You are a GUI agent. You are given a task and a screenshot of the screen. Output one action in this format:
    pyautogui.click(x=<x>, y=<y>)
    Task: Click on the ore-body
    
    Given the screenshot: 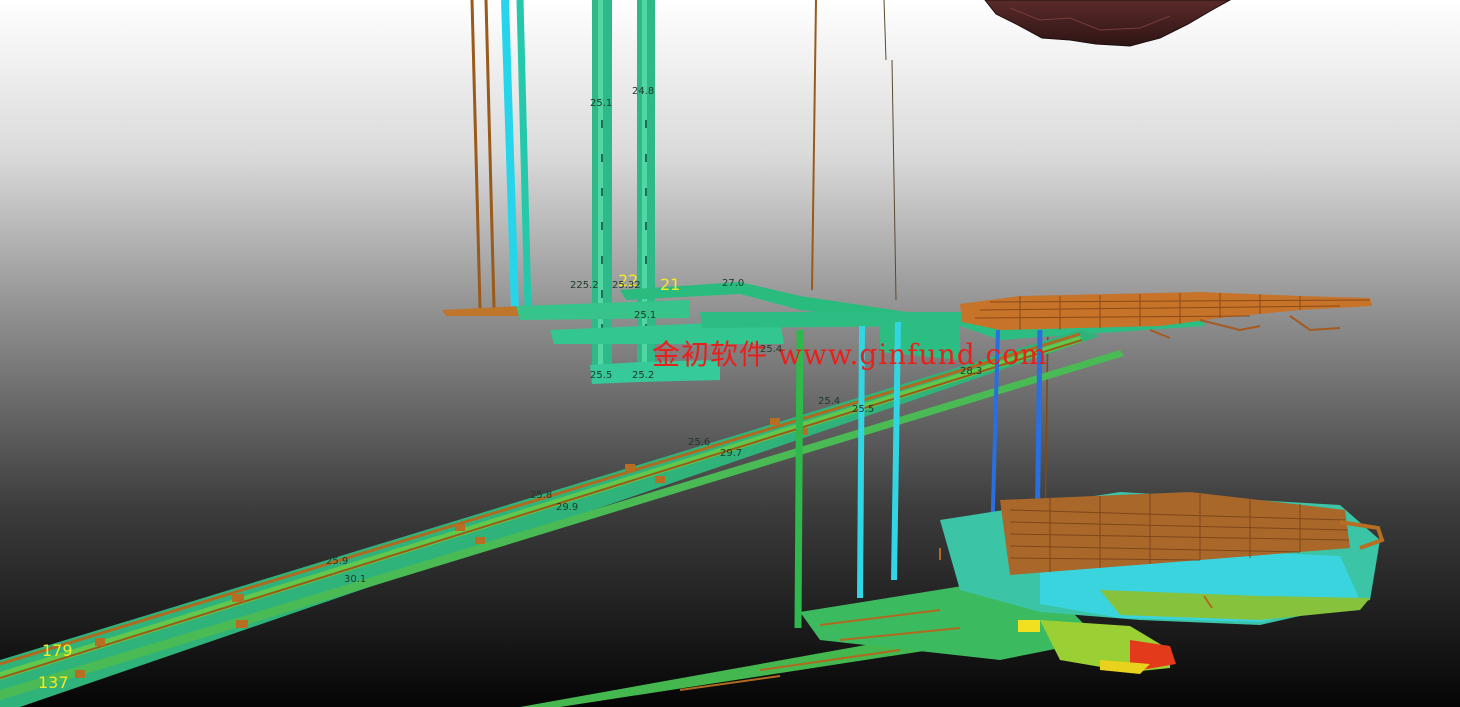 What is the action you would take?
    pyautogui.click(x=1108, y=23)
    